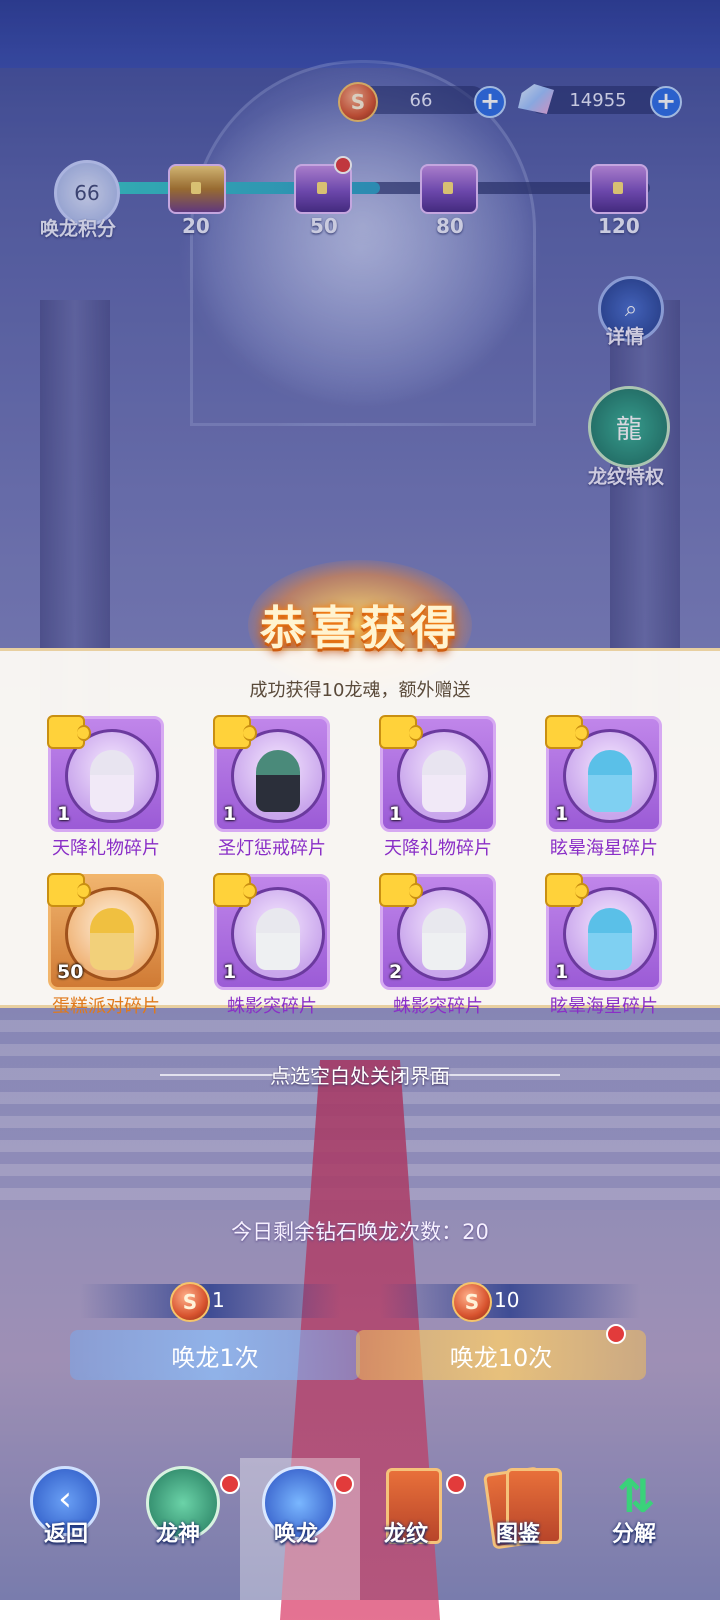  What do you see at coordinates (218, 1300) in the screenshot?
I see `cost-one: 1` at bounding box center [218, 1300].